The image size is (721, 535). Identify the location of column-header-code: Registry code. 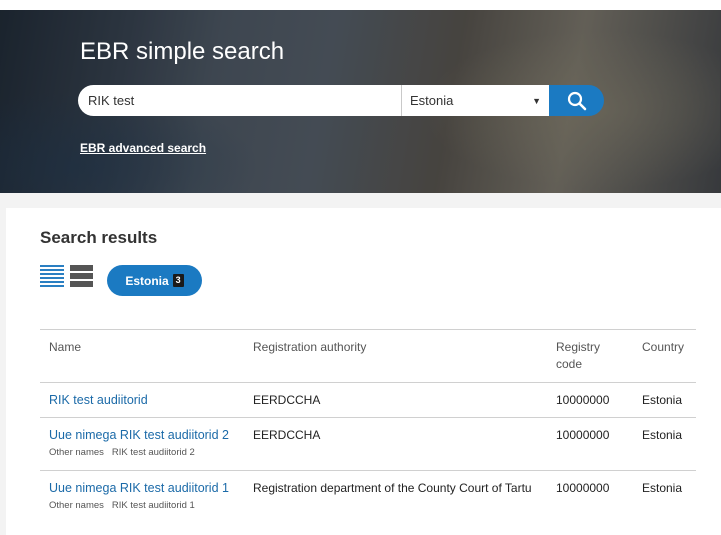
(578, 355).